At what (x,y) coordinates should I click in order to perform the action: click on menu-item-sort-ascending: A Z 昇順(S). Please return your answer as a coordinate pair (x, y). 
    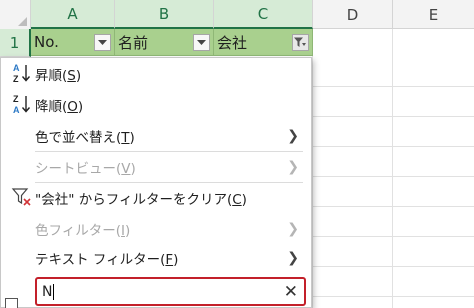
    Looking at the image, I should click on (156, 73).